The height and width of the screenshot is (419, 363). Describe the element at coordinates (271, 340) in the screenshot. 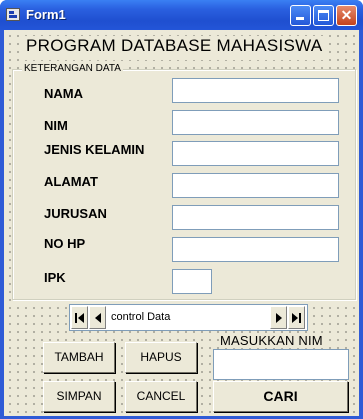

I see `search-nim-label: MASUKKAN NIM` at that location.